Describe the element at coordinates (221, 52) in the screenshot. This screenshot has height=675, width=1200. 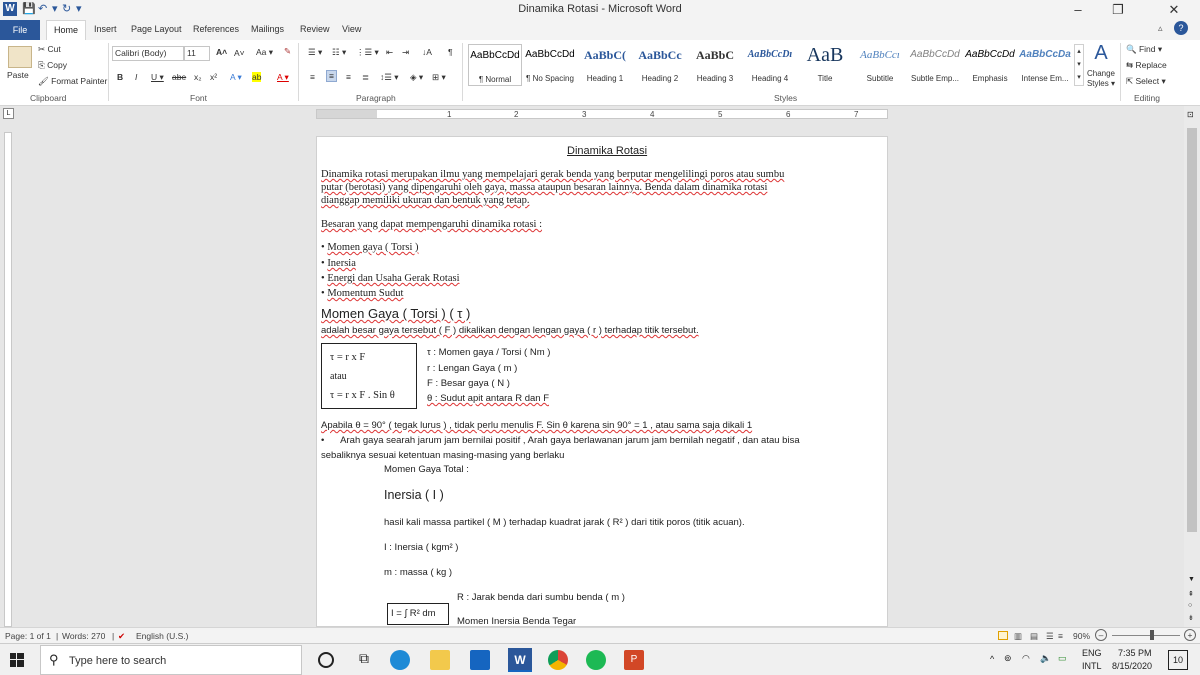
I see `grow-font-icon: A˄` at that location.